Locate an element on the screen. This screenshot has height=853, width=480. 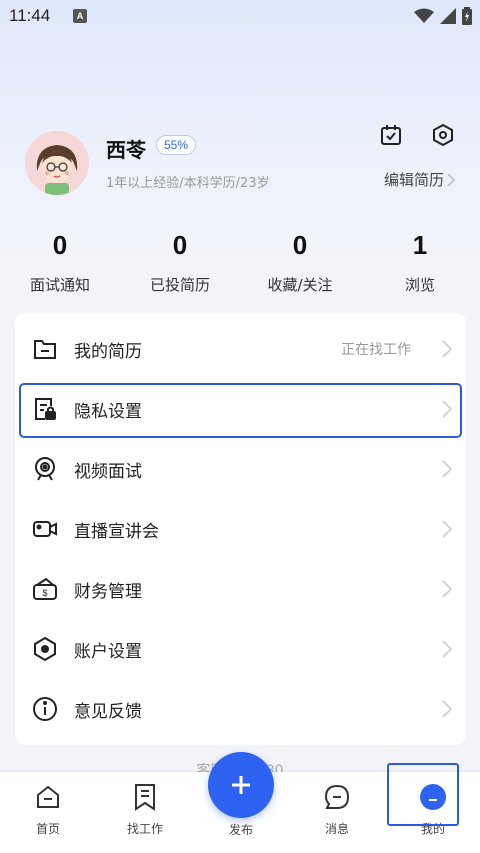
tab-home: 首页 is located at coordinates (48, 809).